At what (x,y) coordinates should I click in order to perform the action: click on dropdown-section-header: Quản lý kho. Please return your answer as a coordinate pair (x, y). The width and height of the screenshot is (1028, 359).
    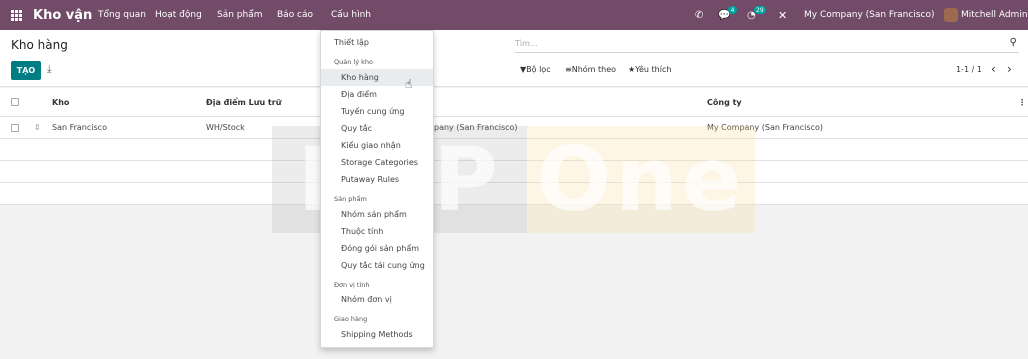
    Looking at the image, I should click on (353, 62).